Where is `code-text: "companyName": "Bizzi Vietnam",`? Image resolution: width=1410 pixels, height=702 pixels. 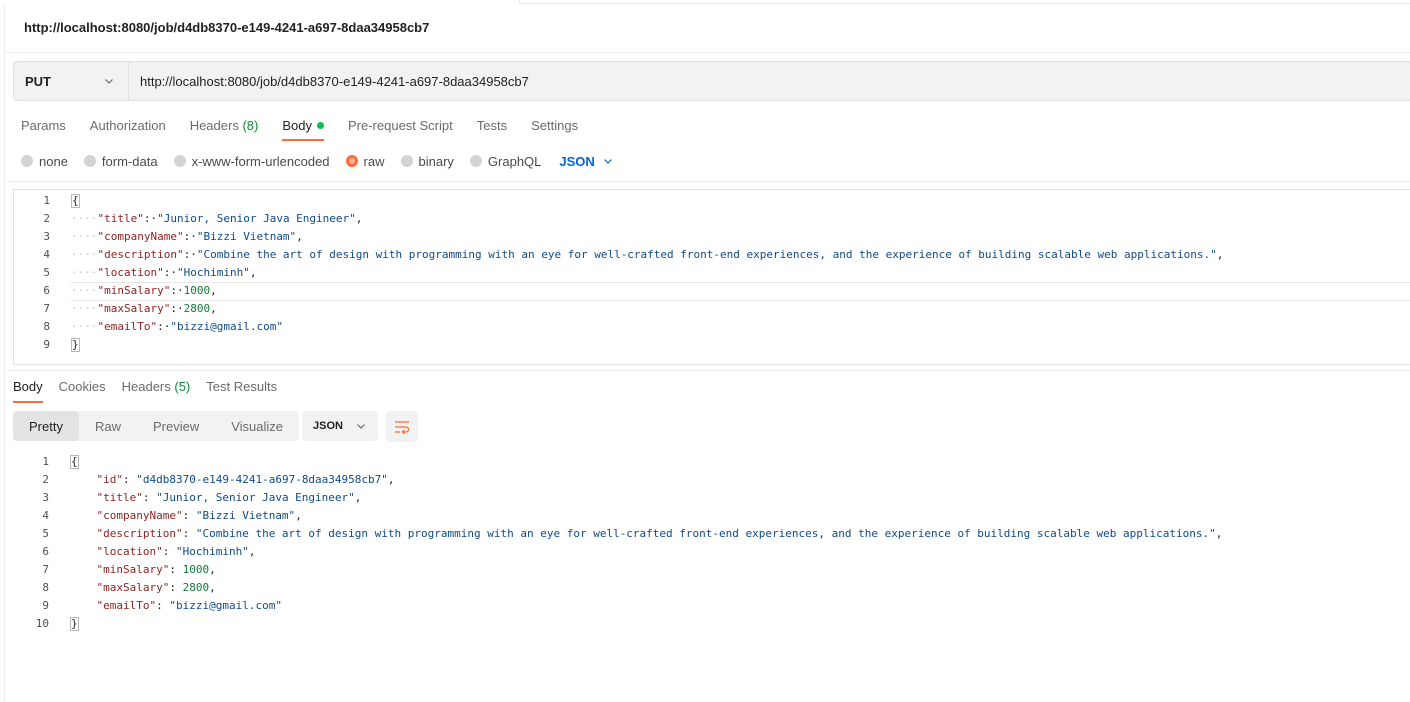 code-text: "companyName": "Bizzi Vietnam", is located at coordinates (186, 516).